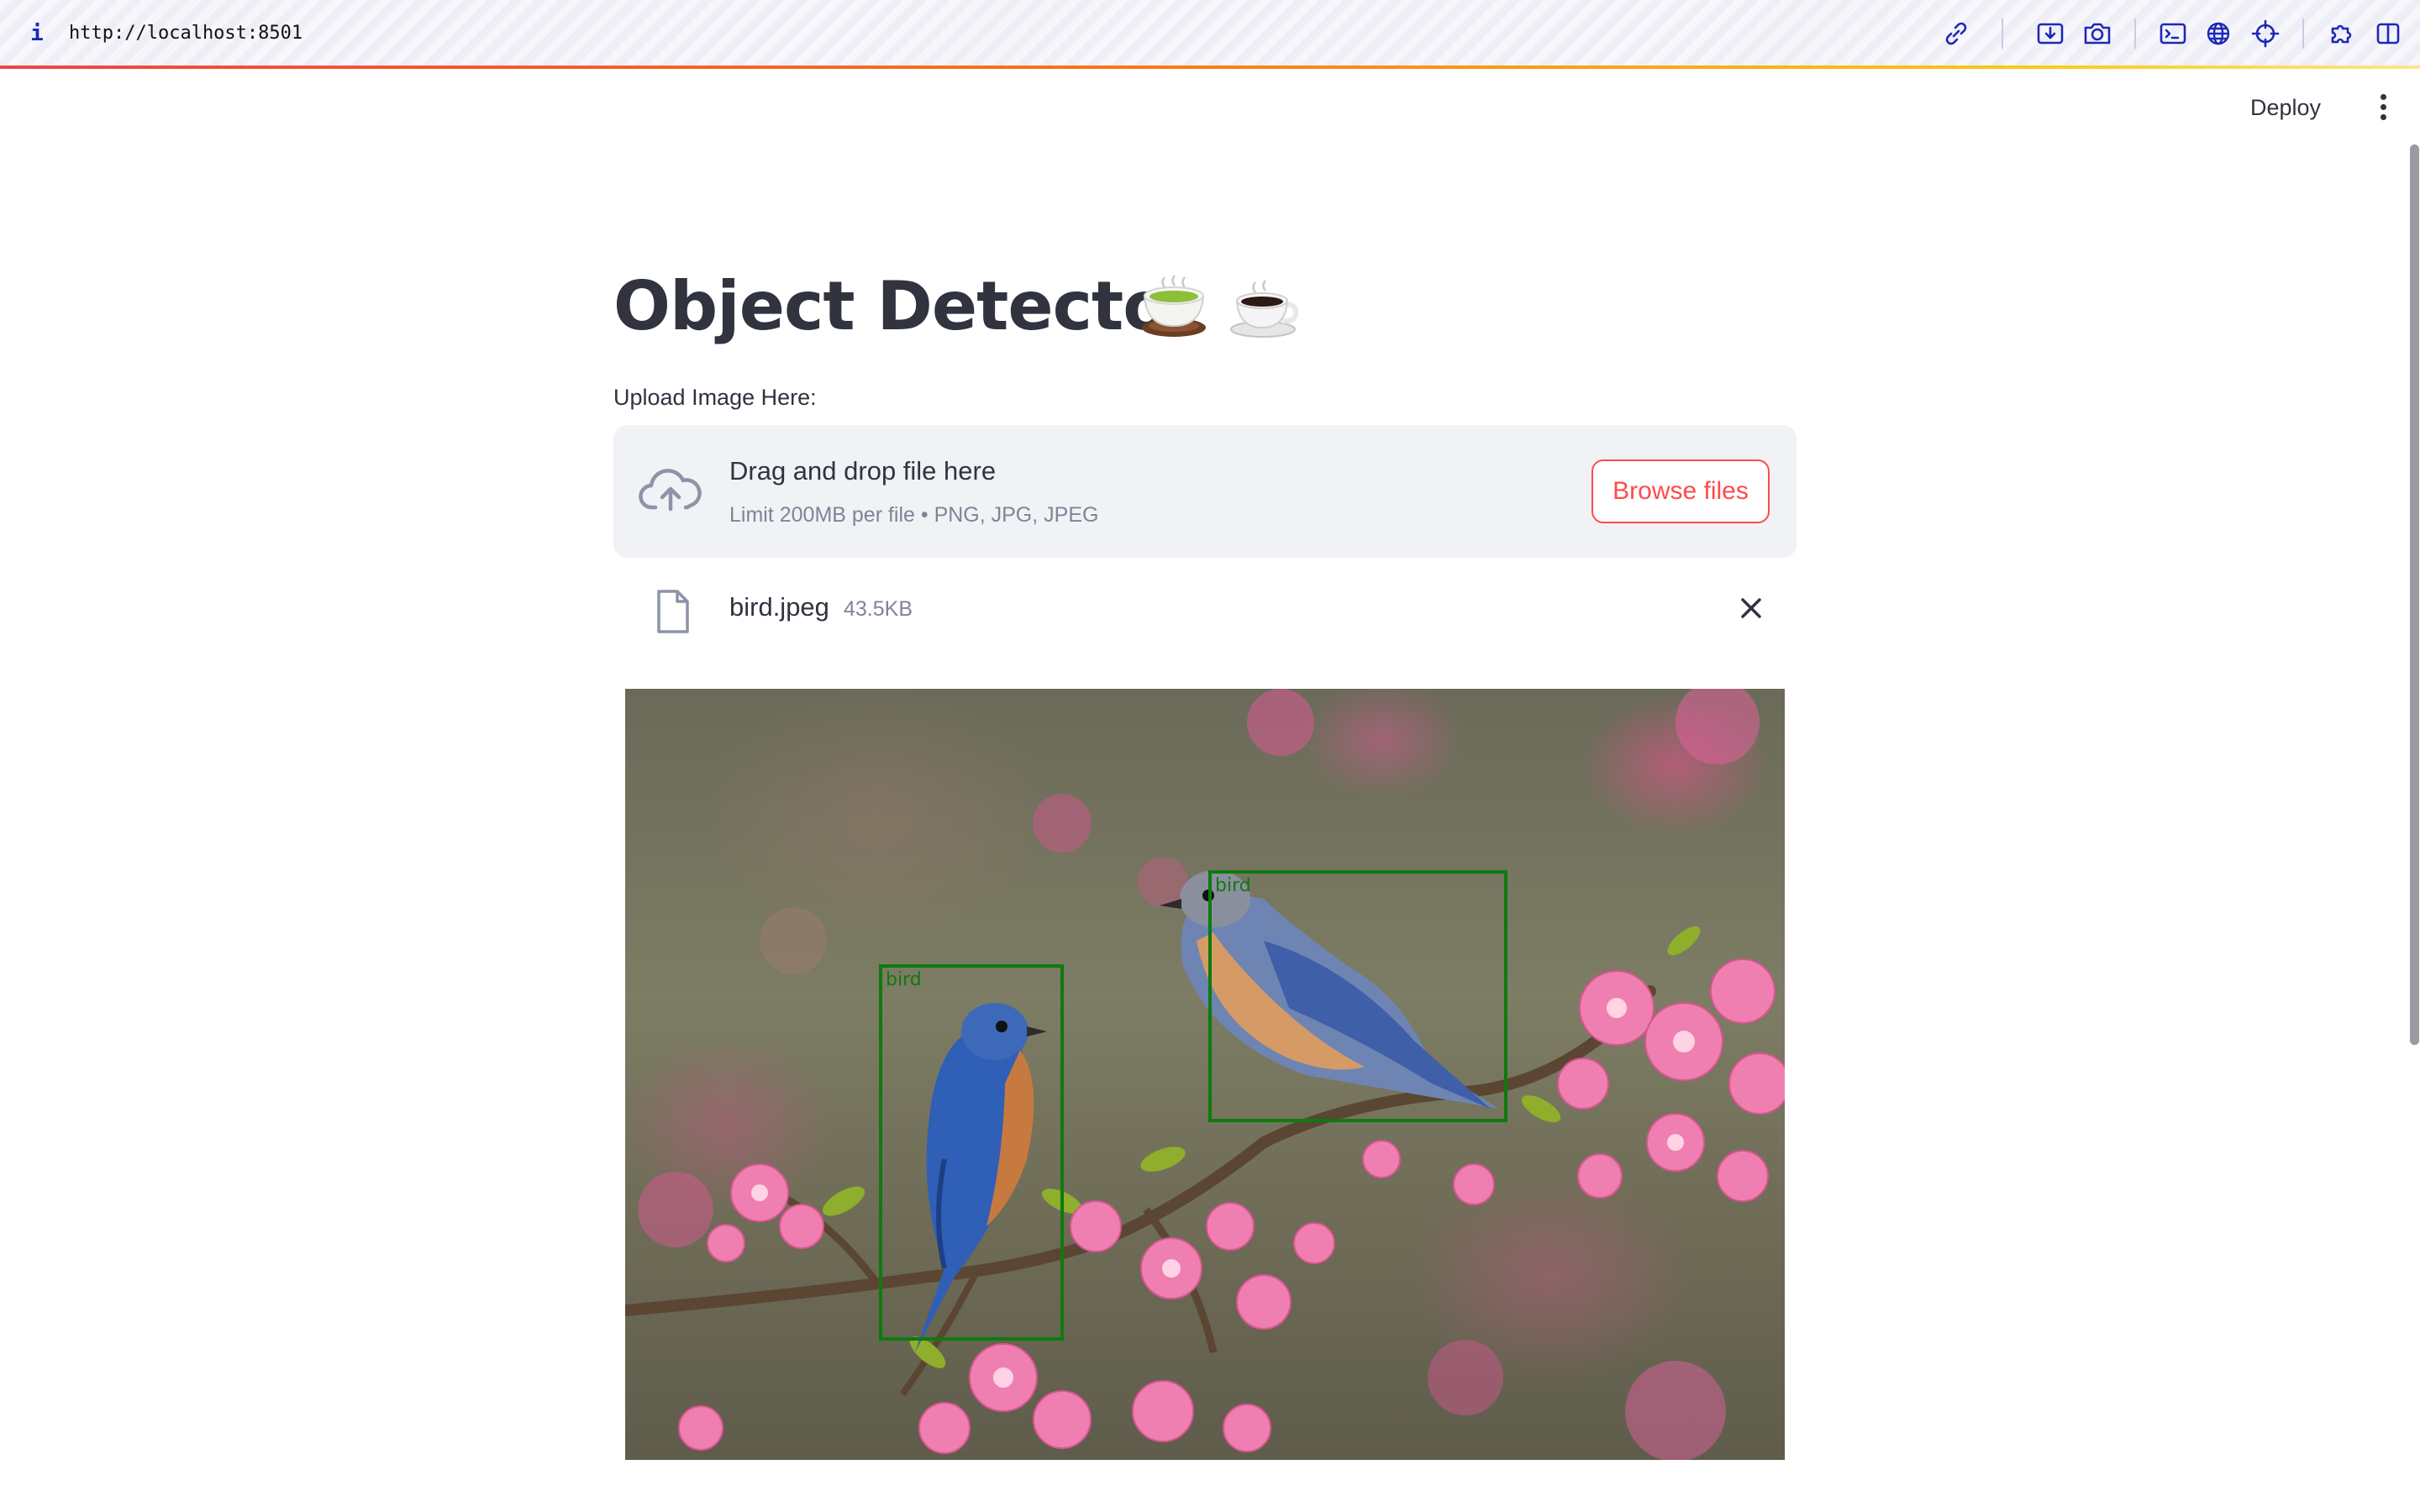 This screenshot has width=2420, height=1512. What do you see at coordinates (1680, 491) in the screenshot?
I see `browse-files-button: Browse files` at bounding box center [1680, 491].